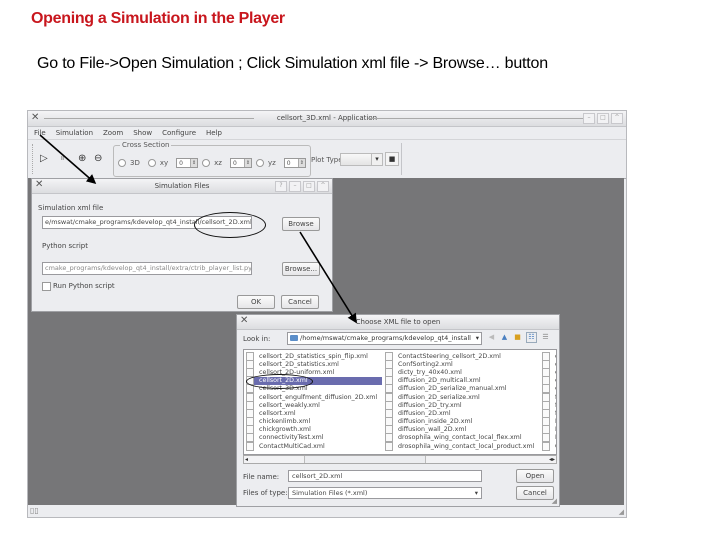 Image resolution: width=720 pixels, height=540 pixels. What do you see at coordinates (214, 133) in the screenshot?
I see `menu-help: Help` at bounding box center [214, 133].